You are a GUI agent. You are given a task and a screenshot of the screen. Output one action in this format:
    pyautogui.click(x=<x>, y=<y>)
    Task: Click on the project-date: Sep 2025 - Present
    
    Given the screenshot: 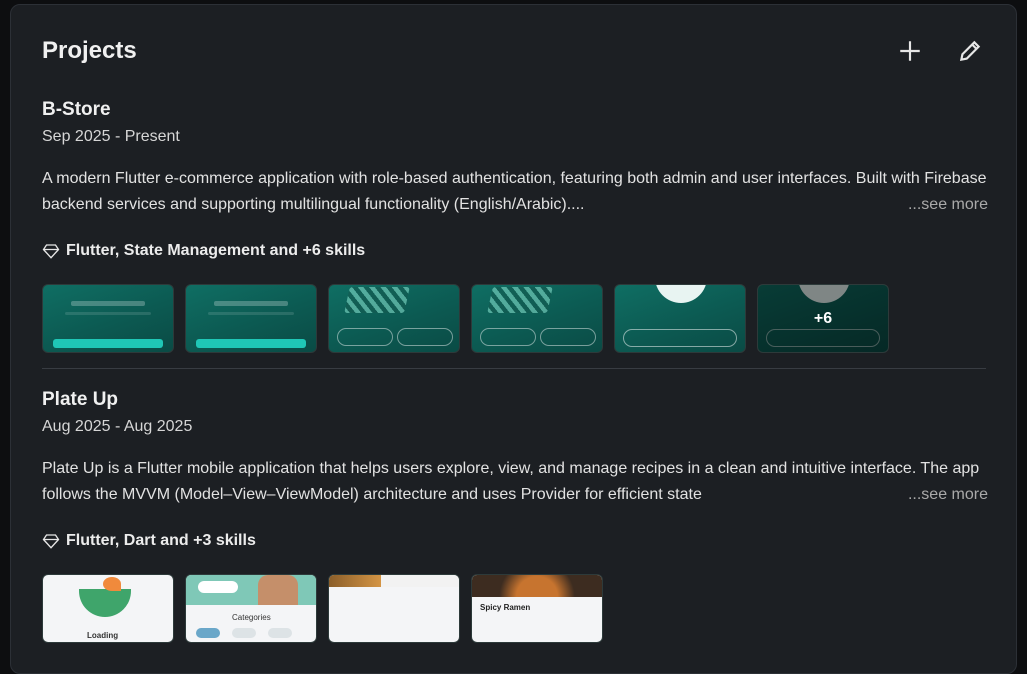 What is the action you would take?
    pyautogui.click(x=111, y=136)
    